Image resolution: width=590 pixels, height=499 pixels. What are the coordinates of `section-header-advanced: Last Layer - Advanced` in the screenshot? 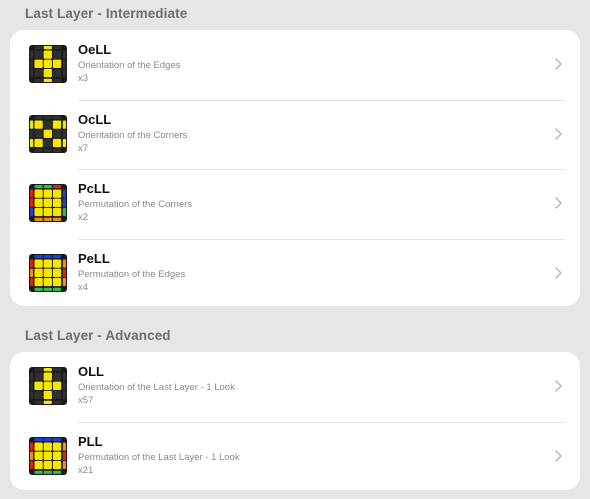 It's located at (98, 335).